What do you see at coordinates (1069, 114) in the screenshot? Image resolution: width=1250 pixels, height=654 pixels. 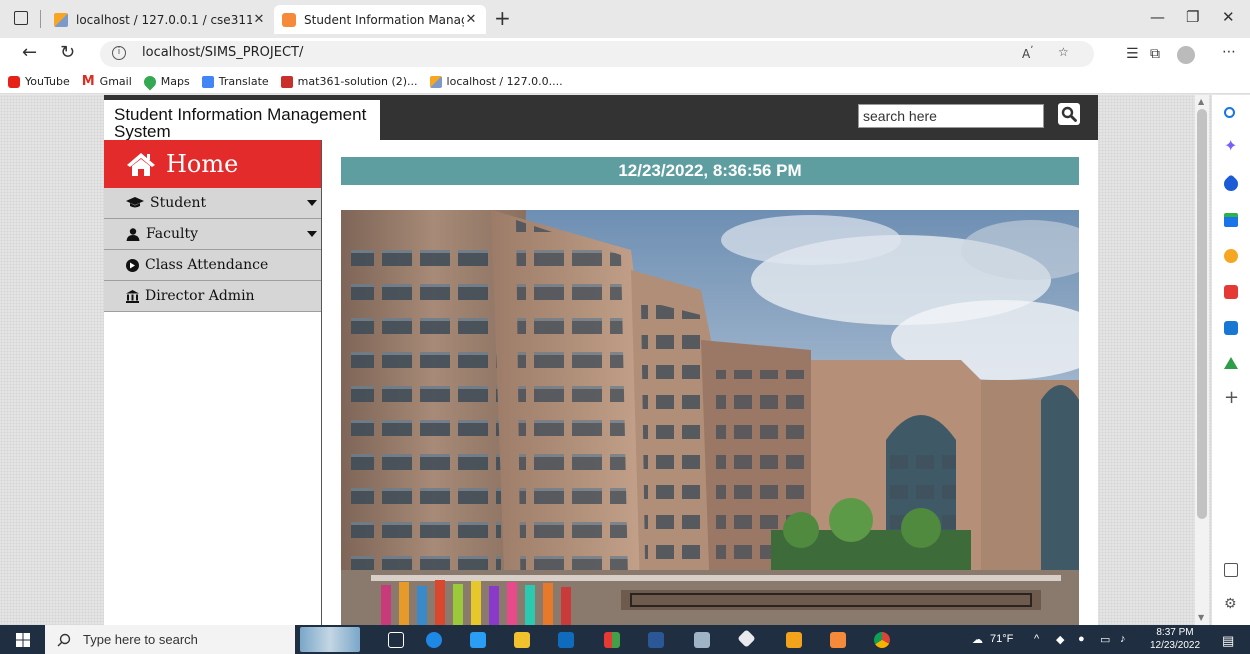 I see `search-button` at bounding box center [1069, 114].